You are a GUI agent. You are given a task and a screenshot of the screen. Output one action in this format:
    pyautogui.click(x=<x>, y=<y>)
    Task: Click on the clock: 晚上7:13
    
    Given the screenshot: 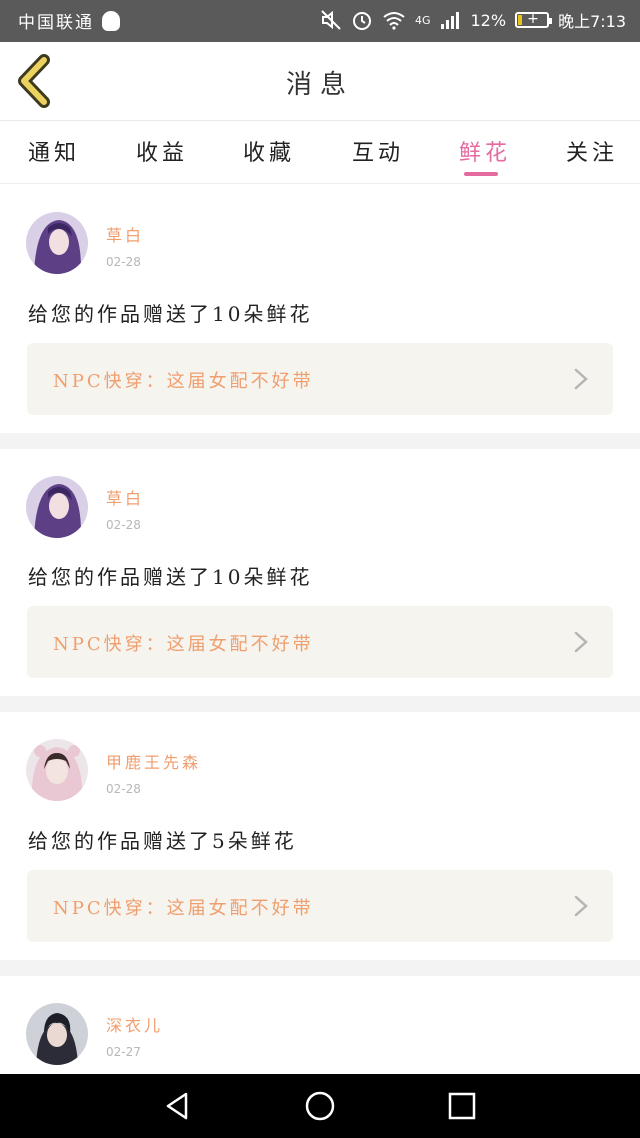 What is the action you would take?
    pyautogui.click(x=592, y=21)
    